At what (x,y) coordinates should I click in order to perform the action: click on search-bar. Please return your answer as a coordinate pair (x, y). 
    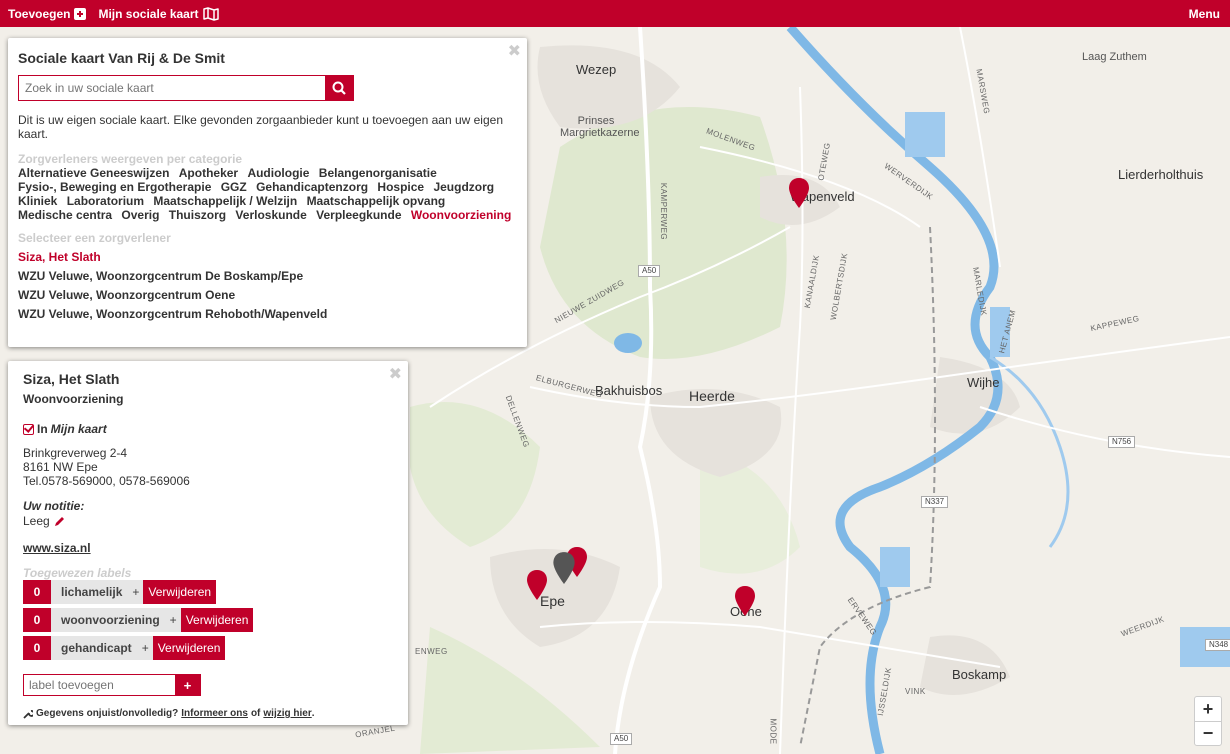
    Looking at the image, I should click on (186, 88).